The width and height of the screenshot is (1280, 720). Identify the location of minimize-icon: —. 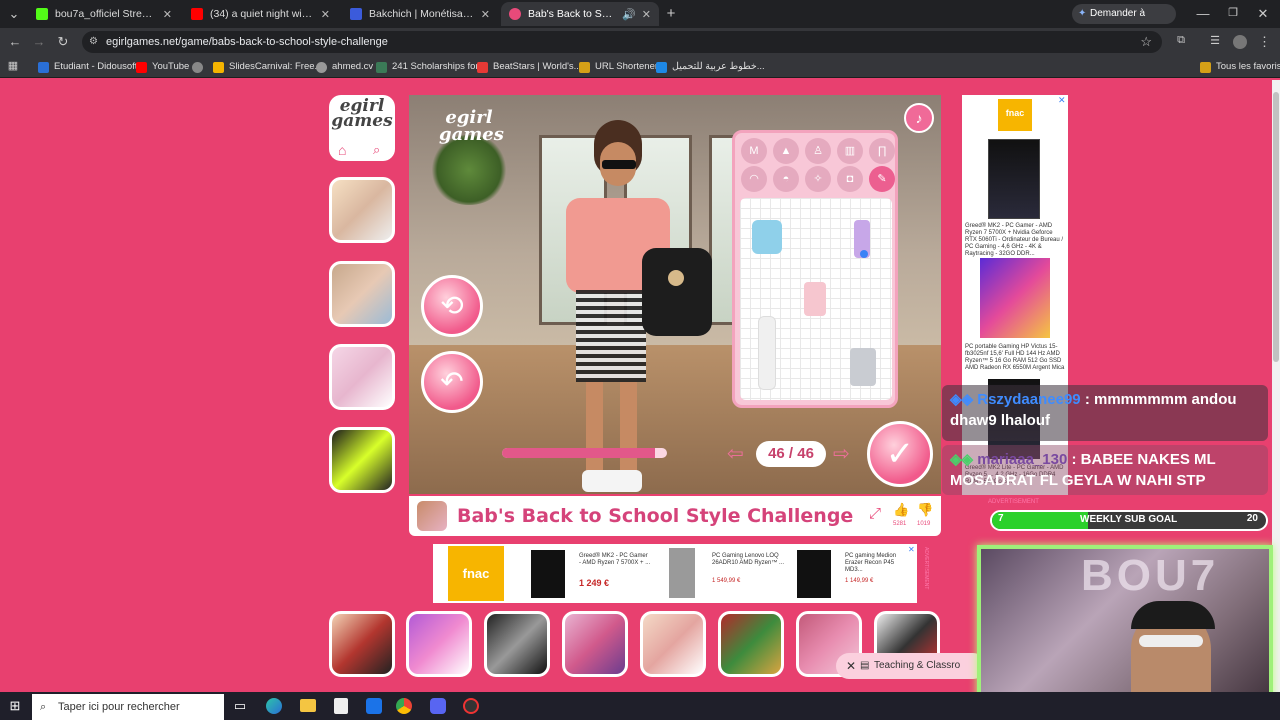
(1203, 13).